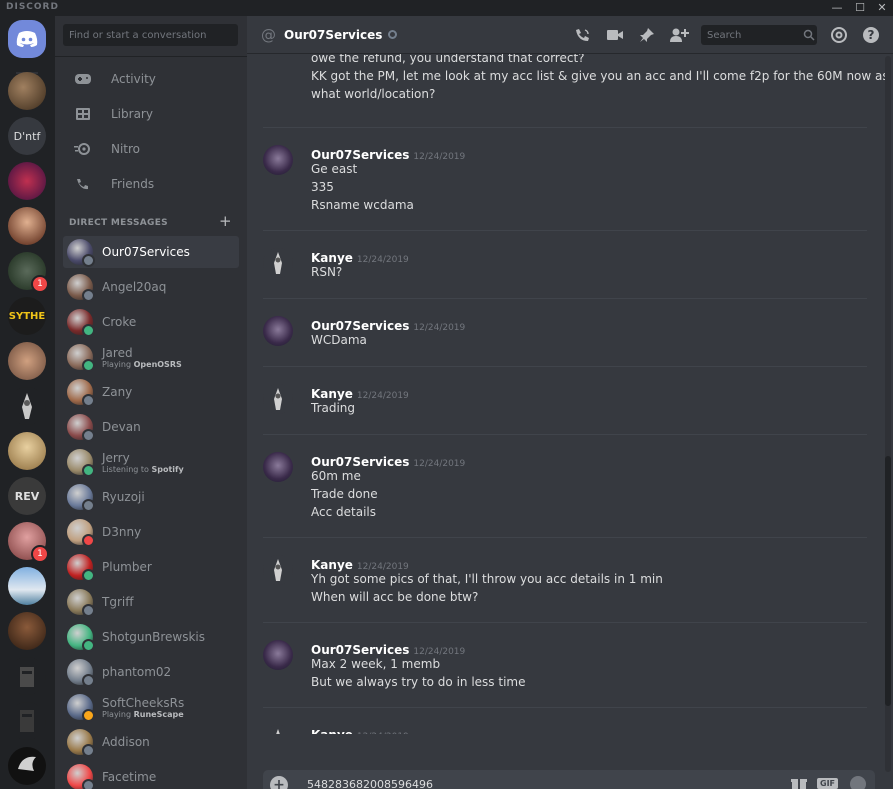 Image resolution: width=893 pixels, height=789 pixels. I want to click on dm-item: Tgriff, so click(151, 602).